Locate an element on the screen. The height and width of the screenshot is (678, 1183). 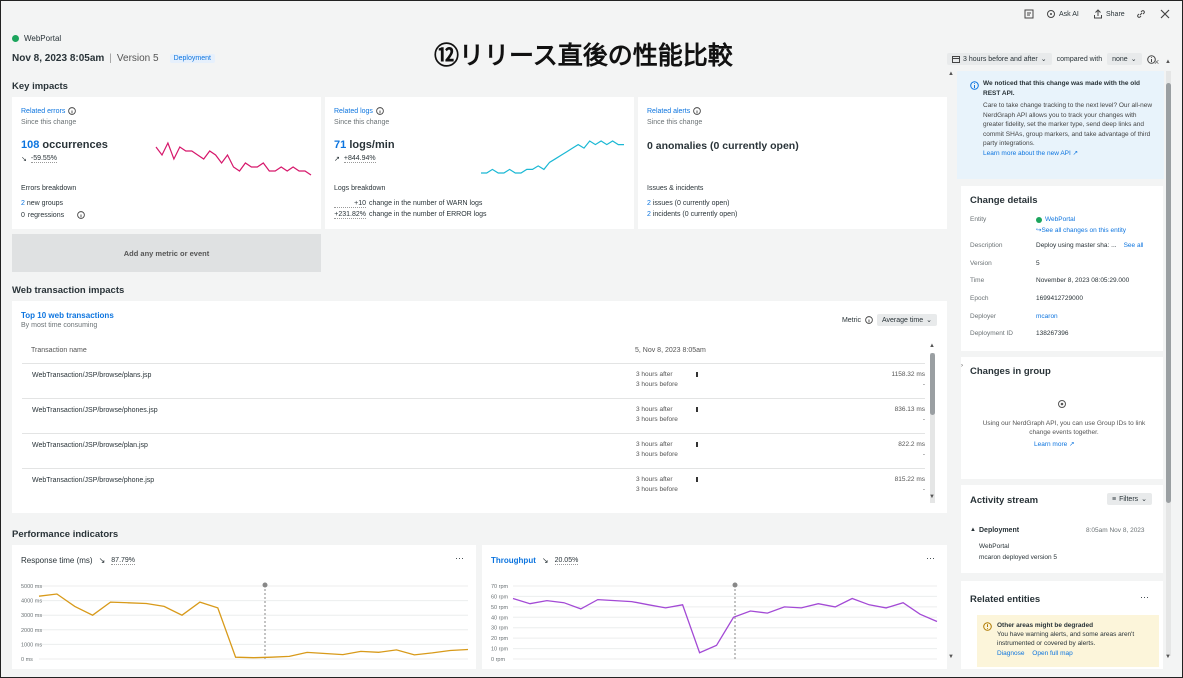
calendar-icon is located at coordinates (956, 59).